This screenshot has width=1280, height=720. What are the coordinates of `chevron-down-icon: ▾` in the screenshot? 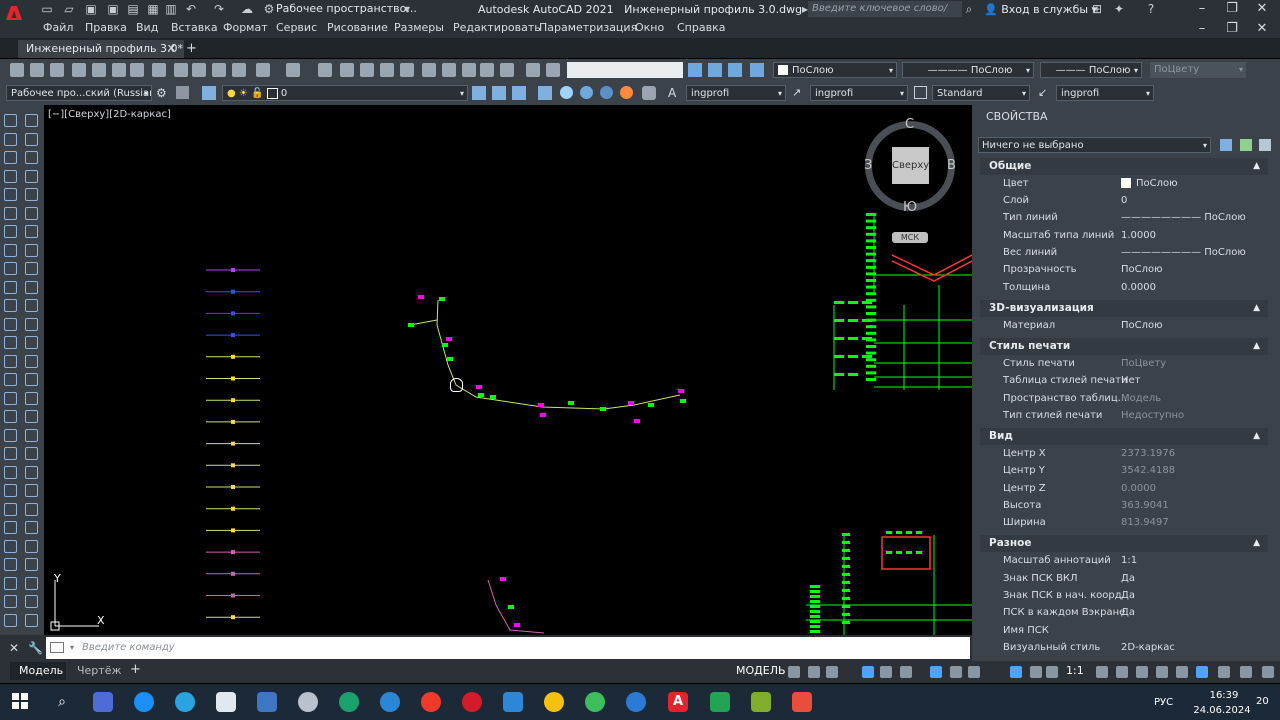 It's located at (407, 9).